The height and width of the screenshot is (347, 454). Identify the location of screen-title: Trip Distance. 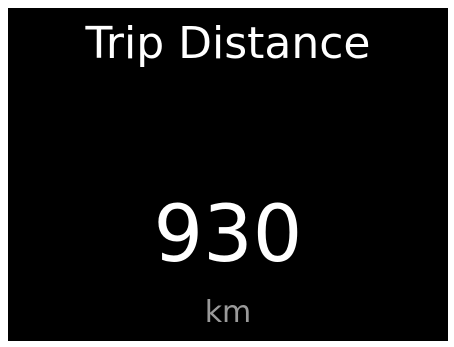
(228, 43).